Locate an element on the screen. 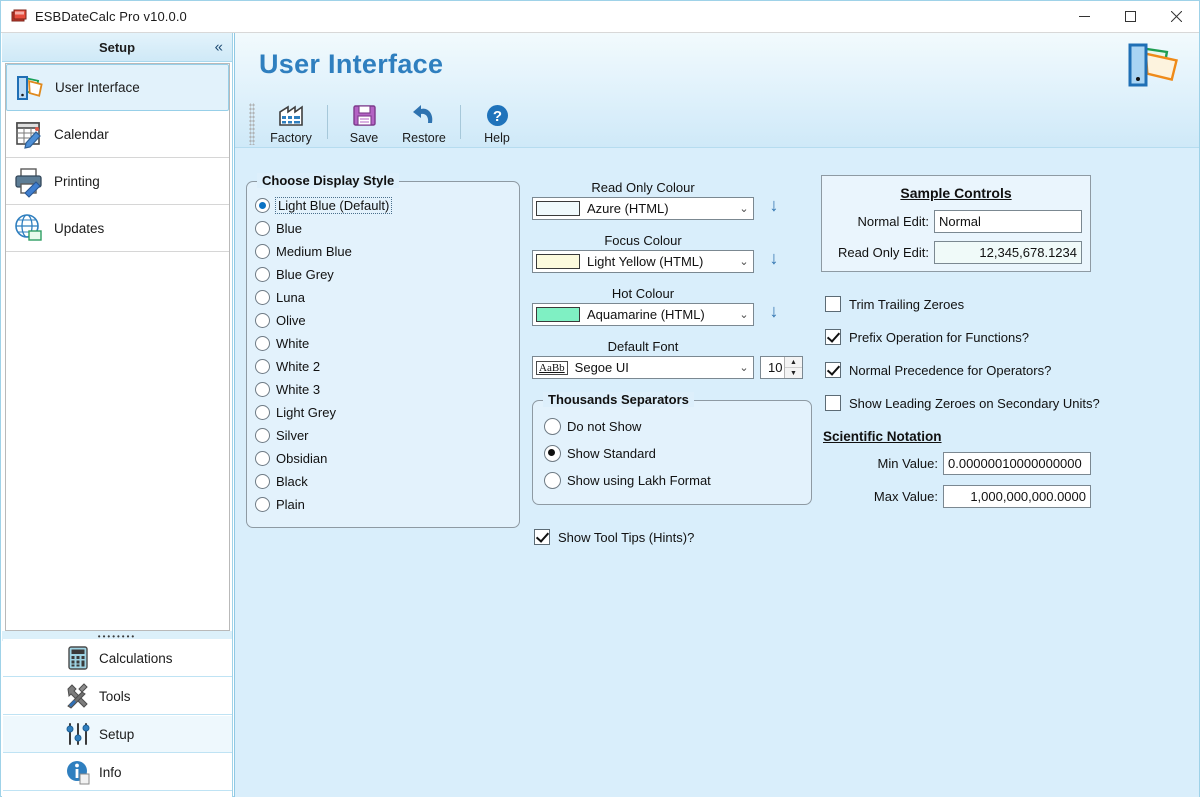  printer-icon is located at coordinates (29, 181).